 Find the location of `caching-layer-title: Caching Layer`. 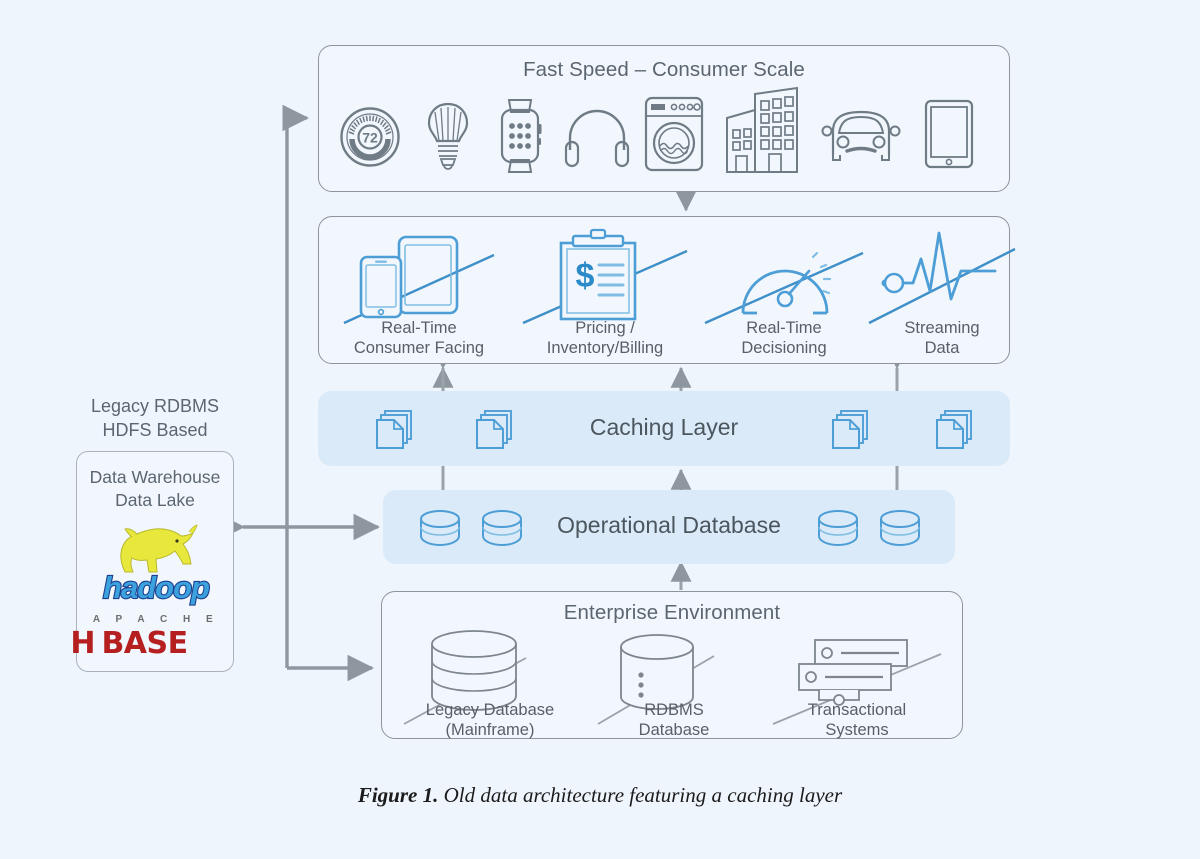

caching-layer-title: Caching Layer is located at coordinates (664, 427).